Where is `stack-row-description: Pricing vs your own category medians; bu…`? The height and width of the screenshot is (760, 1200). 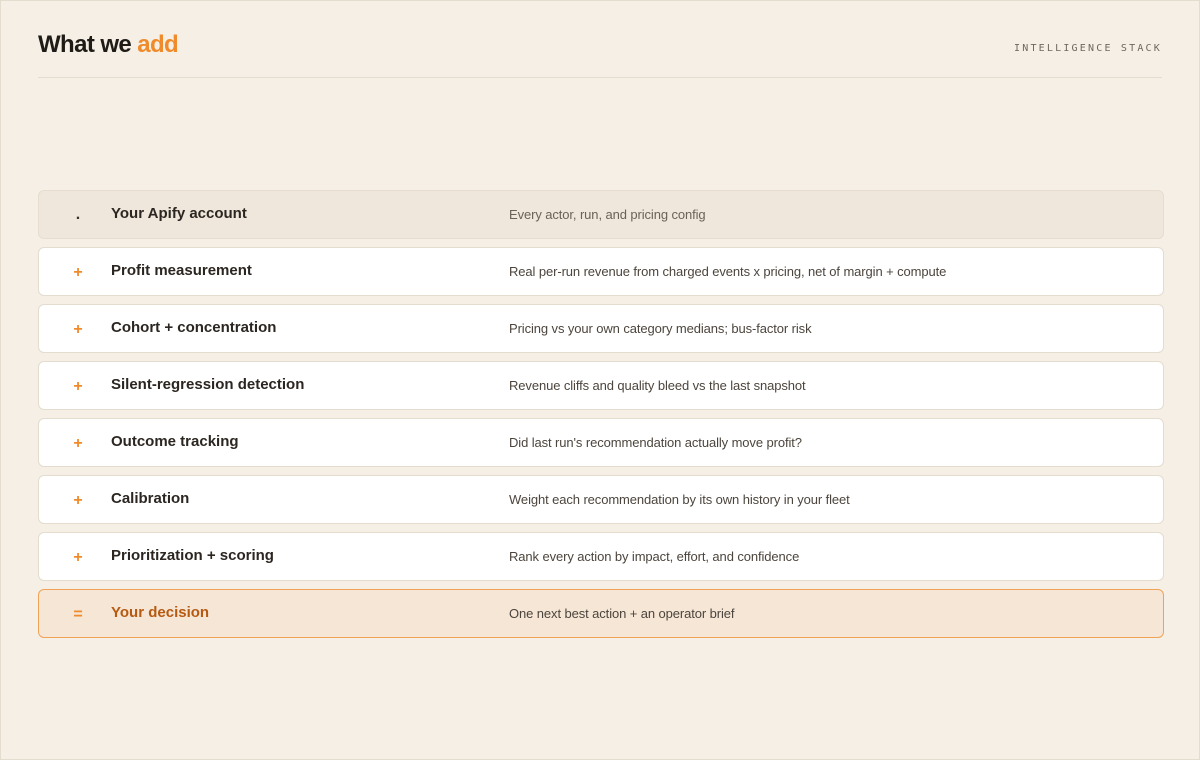 stack-row-description: Pricing vs your own category medians; bu… is located at coordinates (660, 328).